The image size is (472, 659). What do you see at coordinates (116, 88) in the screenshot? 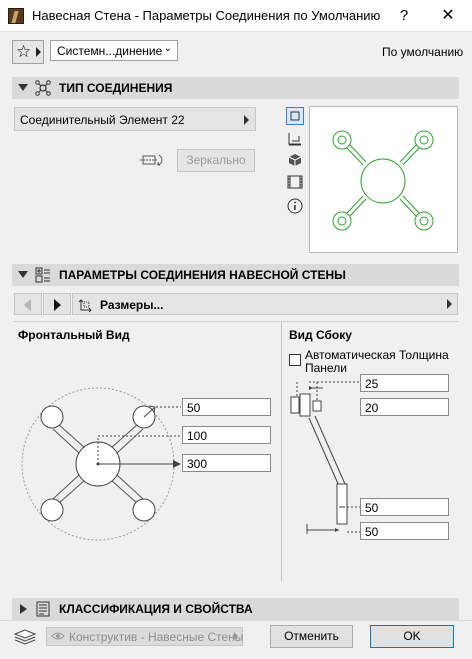
I see `section-connection-type-label: ТИП СОЕДИНЕНИЯ` at bounding box center [116, 88].